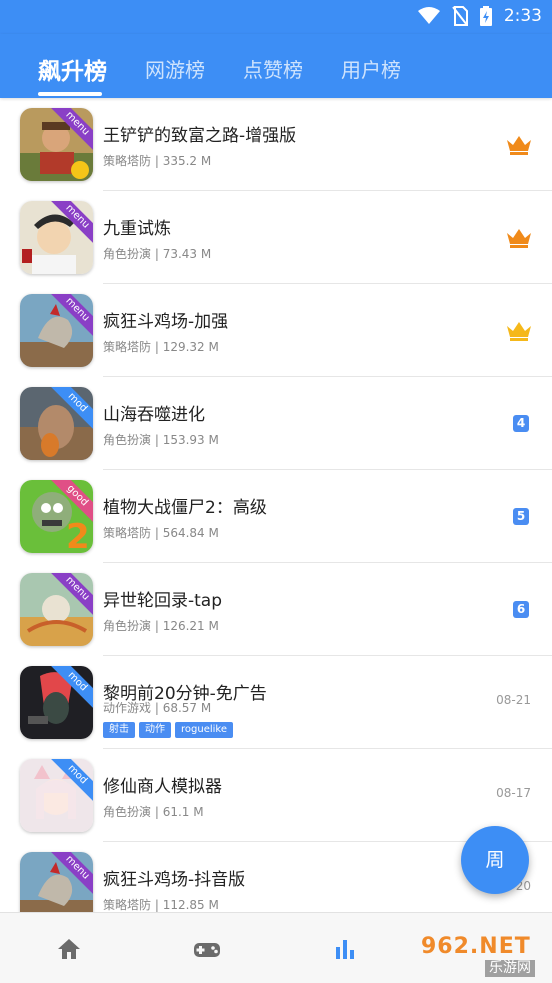  What do you see at coordinates (495, 860) in the screenshot?
I see `weekly-filter-button: 周` at bounding box center [495, 860].